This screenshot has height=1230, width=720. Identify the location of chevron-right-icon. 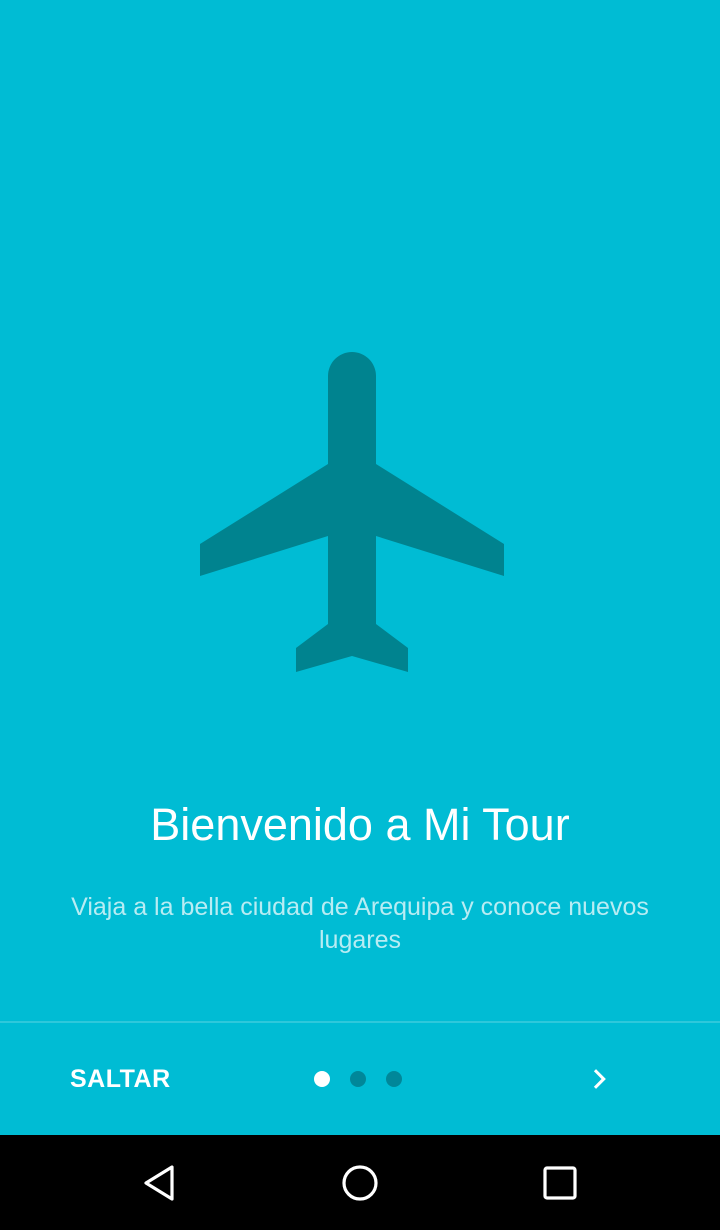
(599, 1079).